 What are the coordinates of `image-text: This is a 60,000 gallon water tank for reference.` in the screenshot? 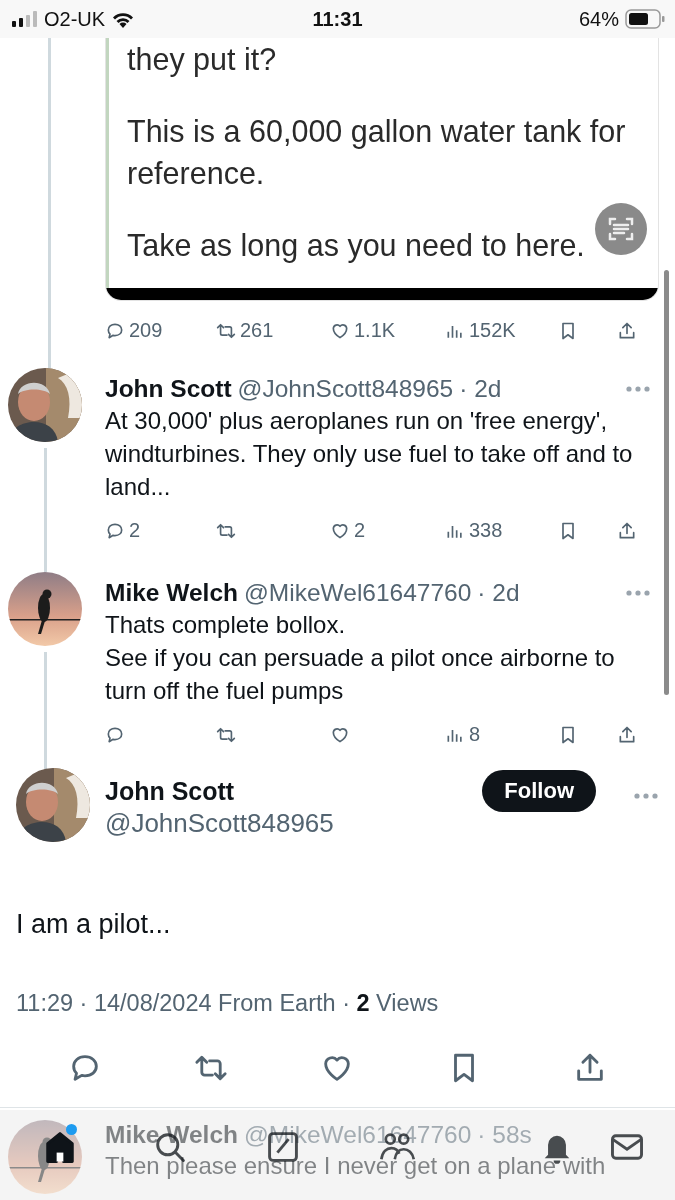 It's located at (377, 152).